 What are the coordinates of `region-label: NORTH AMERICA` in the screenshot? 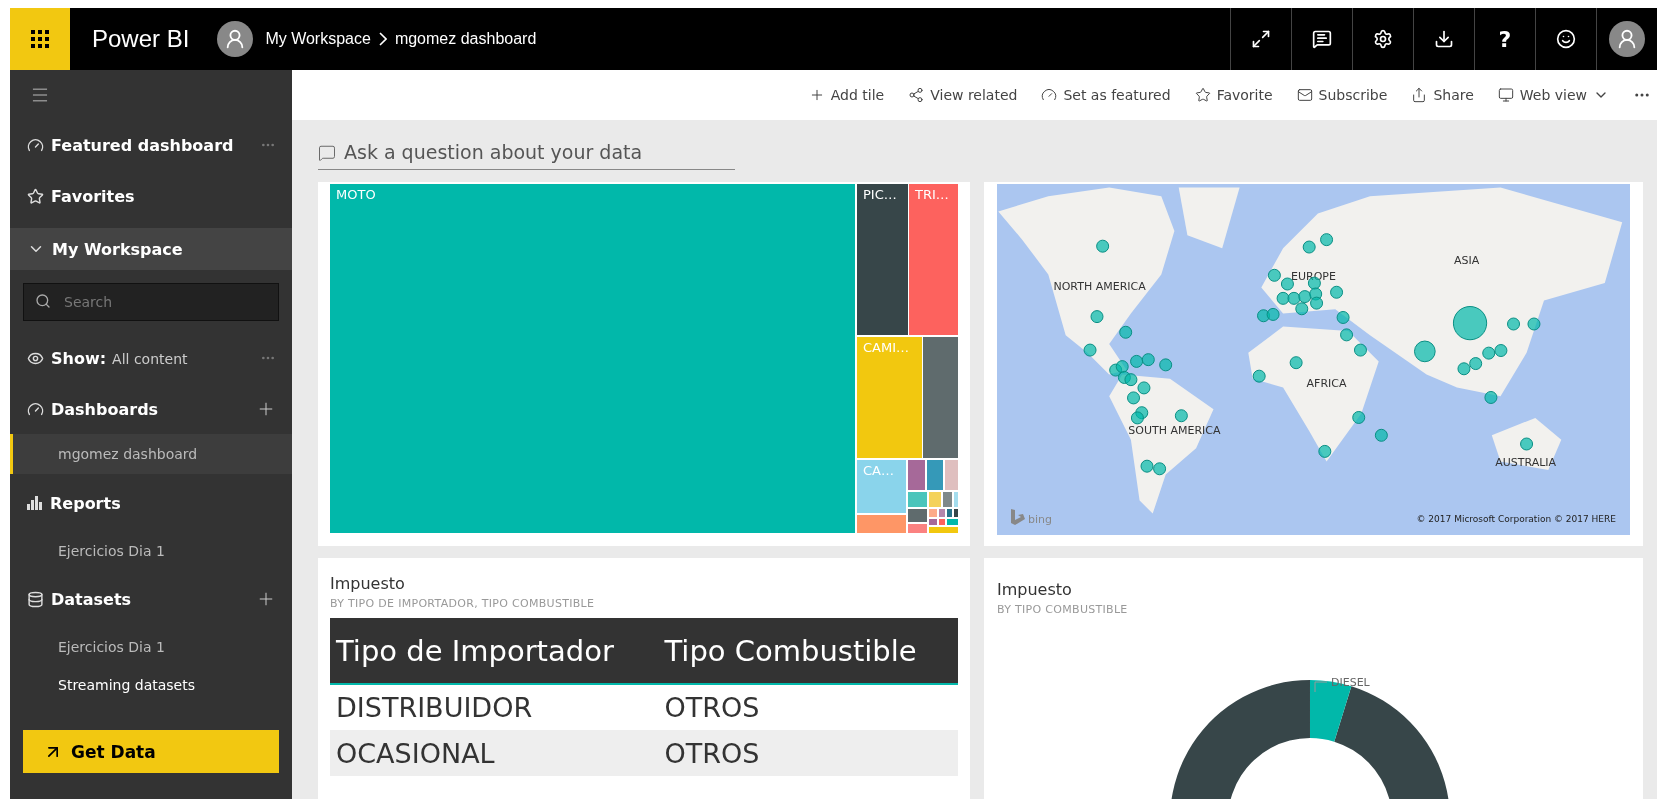 It's located at (1099, 286).